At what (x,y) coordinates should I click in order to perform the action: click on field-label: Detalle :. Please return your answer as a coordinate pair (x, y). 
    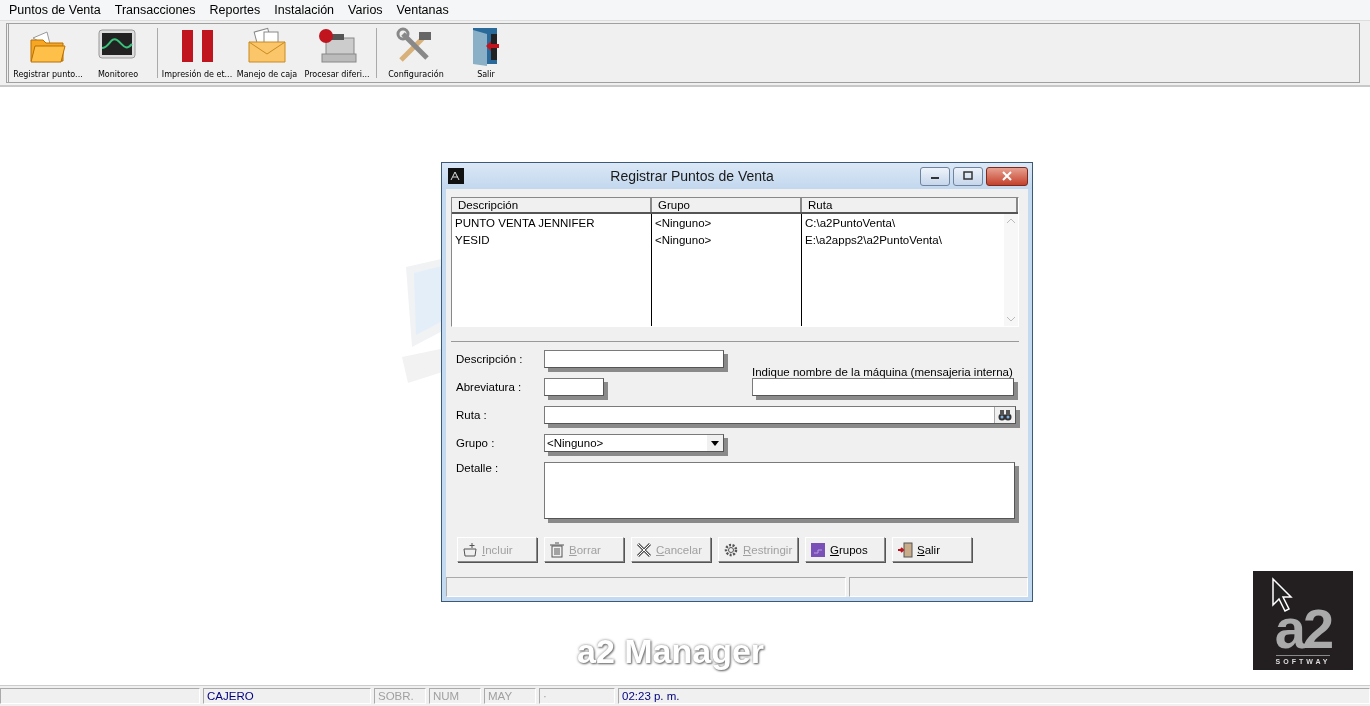
    Looking at the image, I should click on (478, 468).